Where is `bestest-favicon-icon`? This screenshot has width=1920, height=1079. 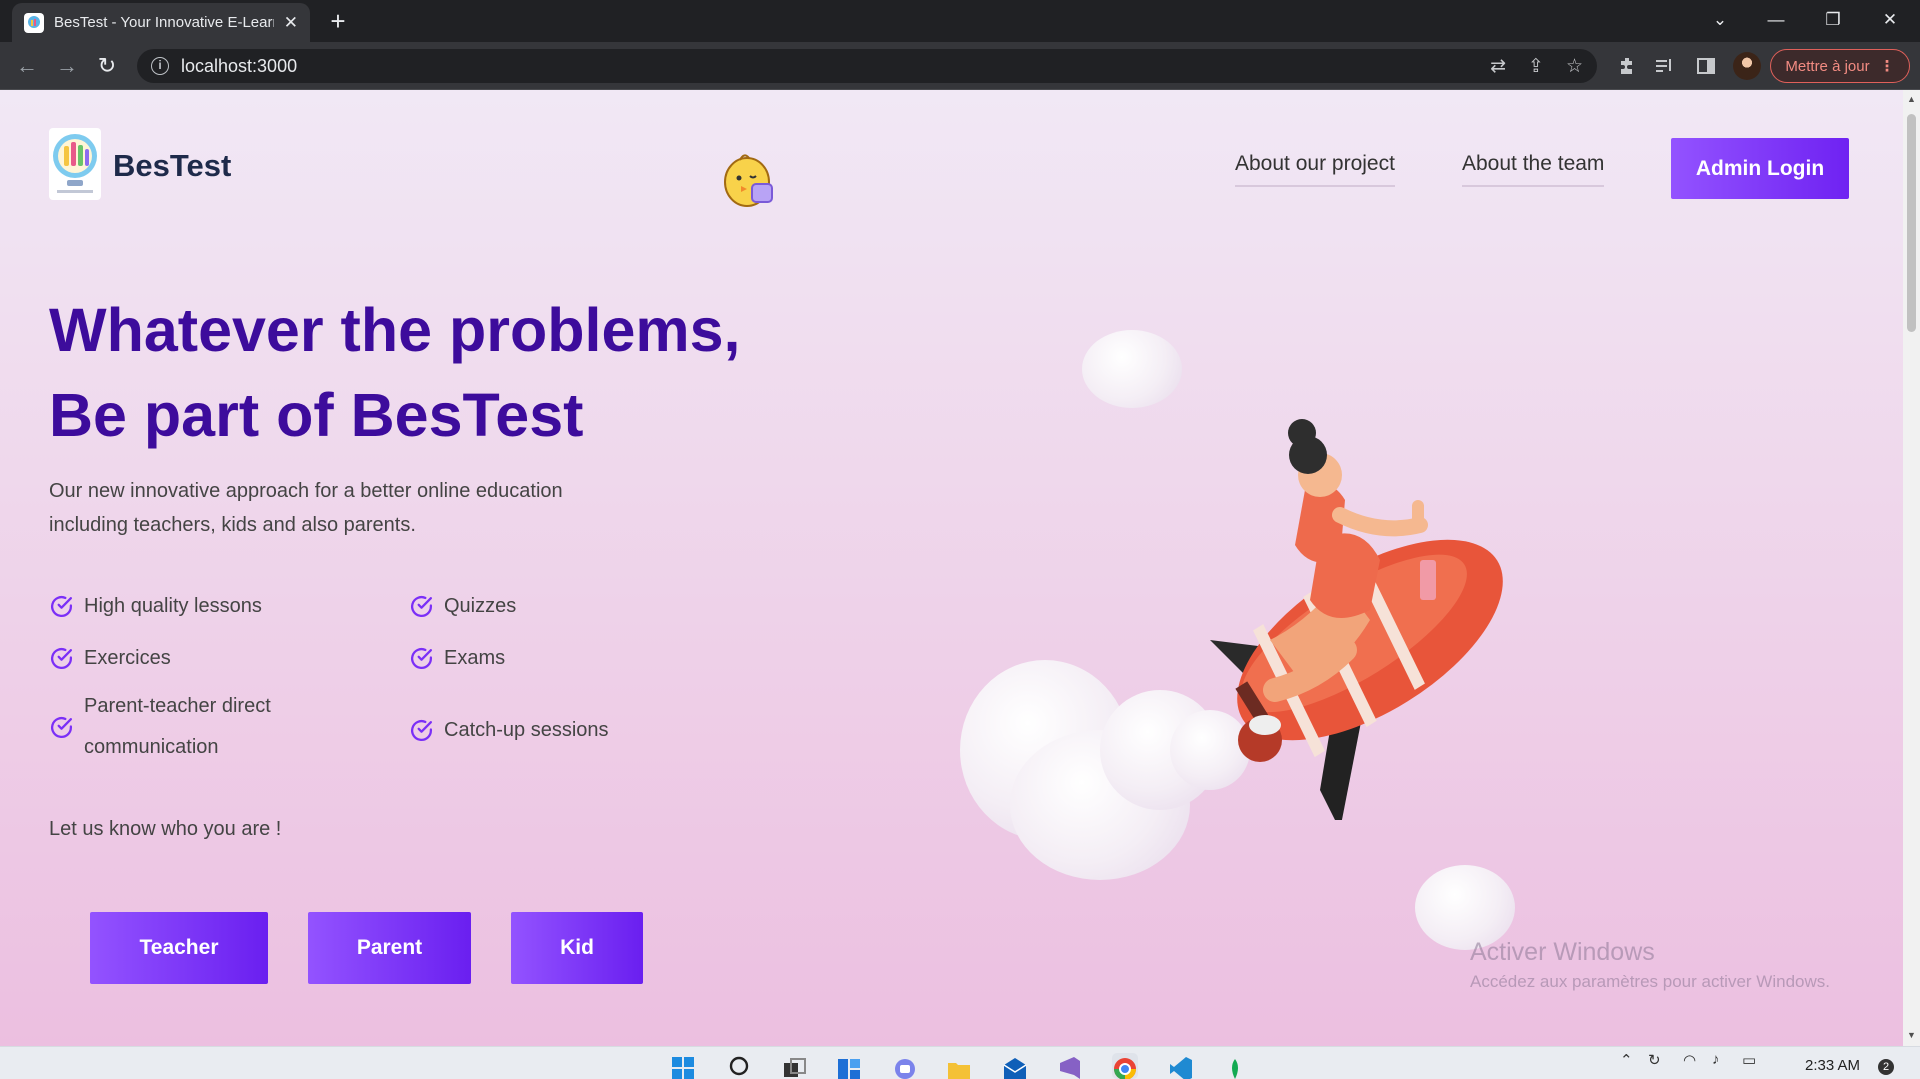
bestest-favicon-icon is located at coordinates (34, 22).